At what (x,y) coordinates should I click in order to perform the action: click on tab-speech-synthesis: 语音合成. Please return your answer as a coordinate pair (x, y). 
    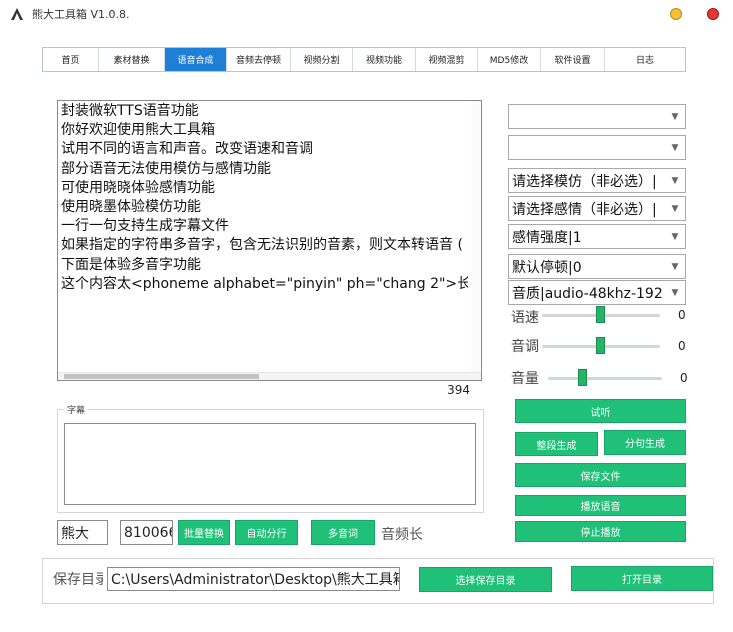
    Looking at the image, I should click on (196, 59).